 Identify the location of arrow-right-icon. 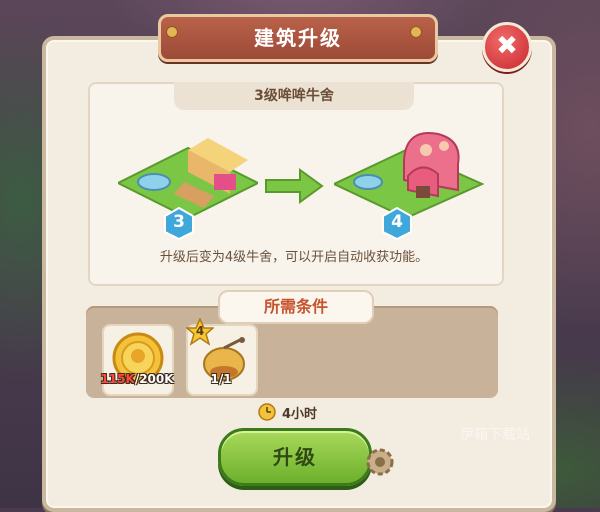
(294, 186).